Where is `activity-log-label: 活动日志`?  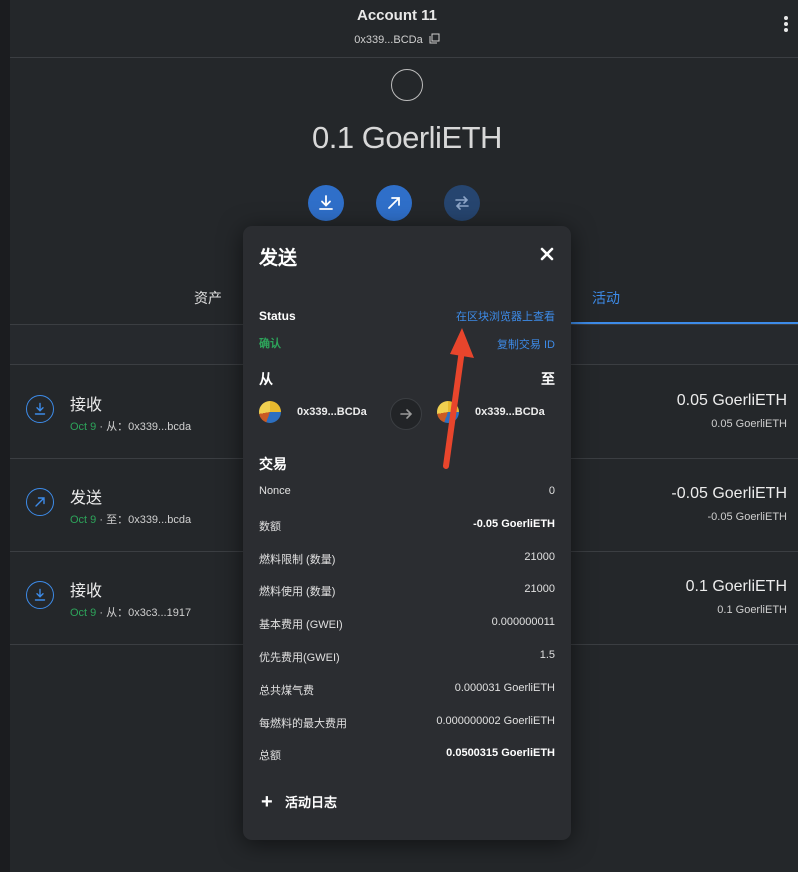 activity-log-label: 活动日志 is located at coordinates (311, 802).